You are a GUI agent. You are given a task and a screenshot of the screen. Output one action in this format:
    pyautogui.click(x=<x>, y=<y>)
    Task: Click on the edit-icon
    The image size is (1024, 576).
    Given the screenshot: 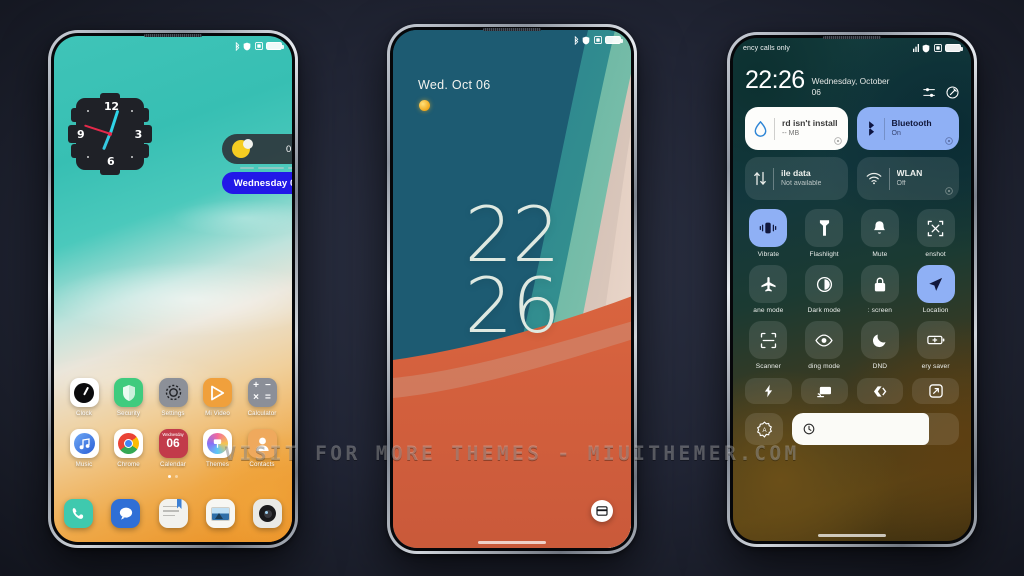 What is the action you would take?
    pyautogui.click(x=952, y=92)
    